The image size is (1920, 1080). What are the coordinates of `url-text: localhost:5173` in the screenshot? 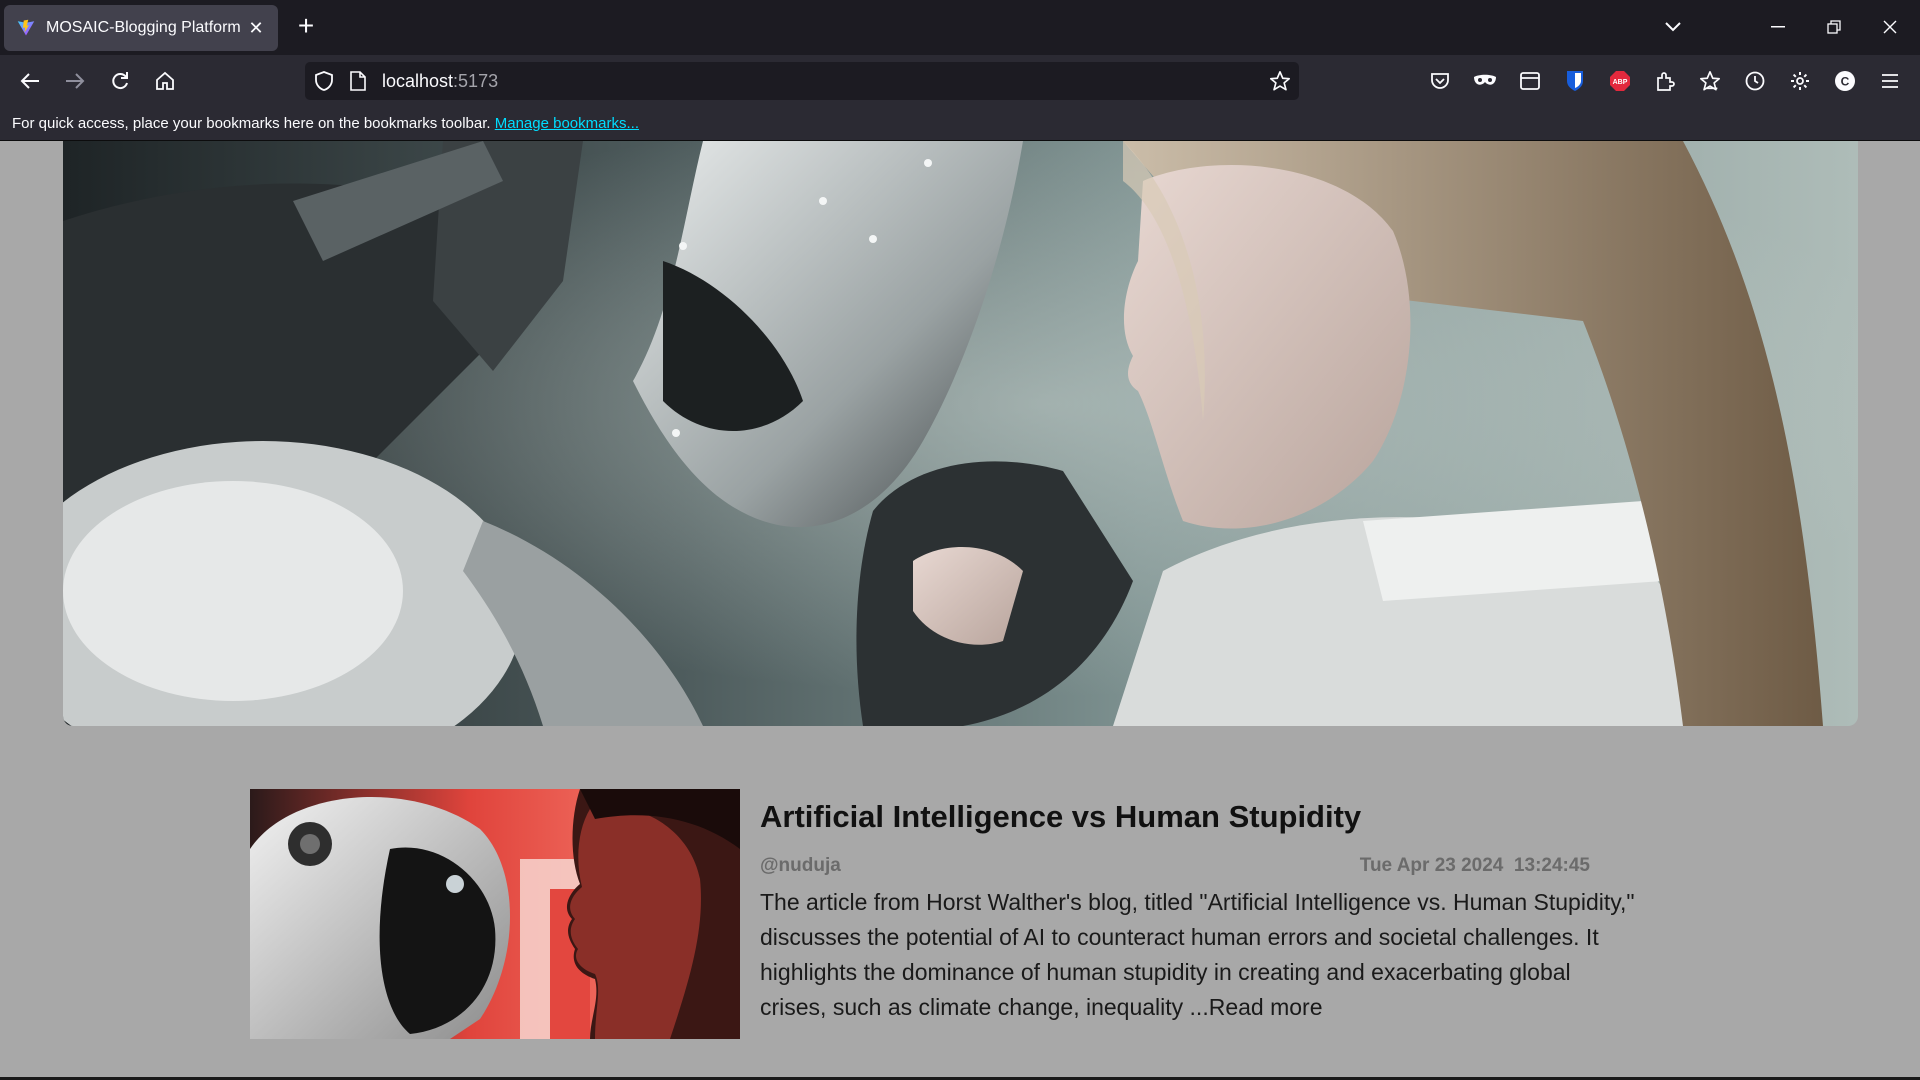 It's located at (440, 81).